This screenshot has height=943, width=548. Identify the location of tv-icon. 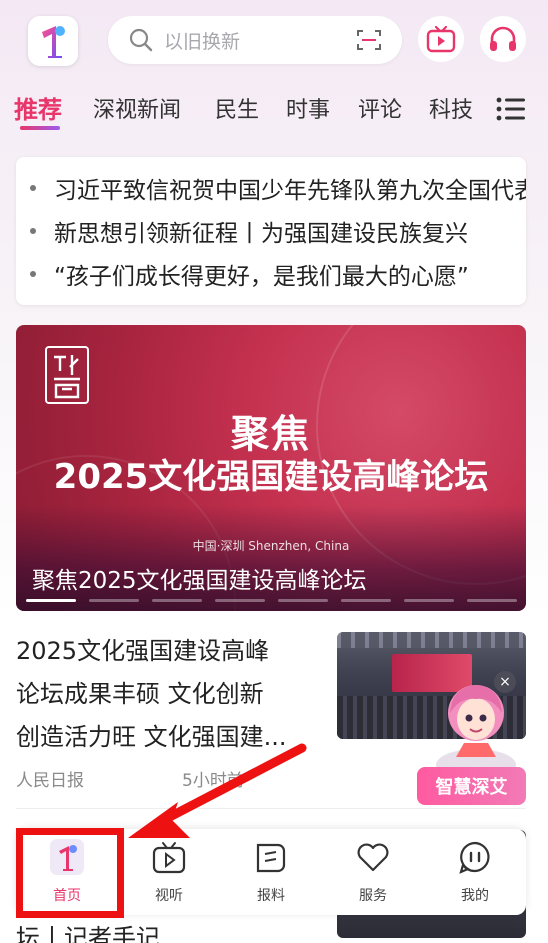
(441, 39).